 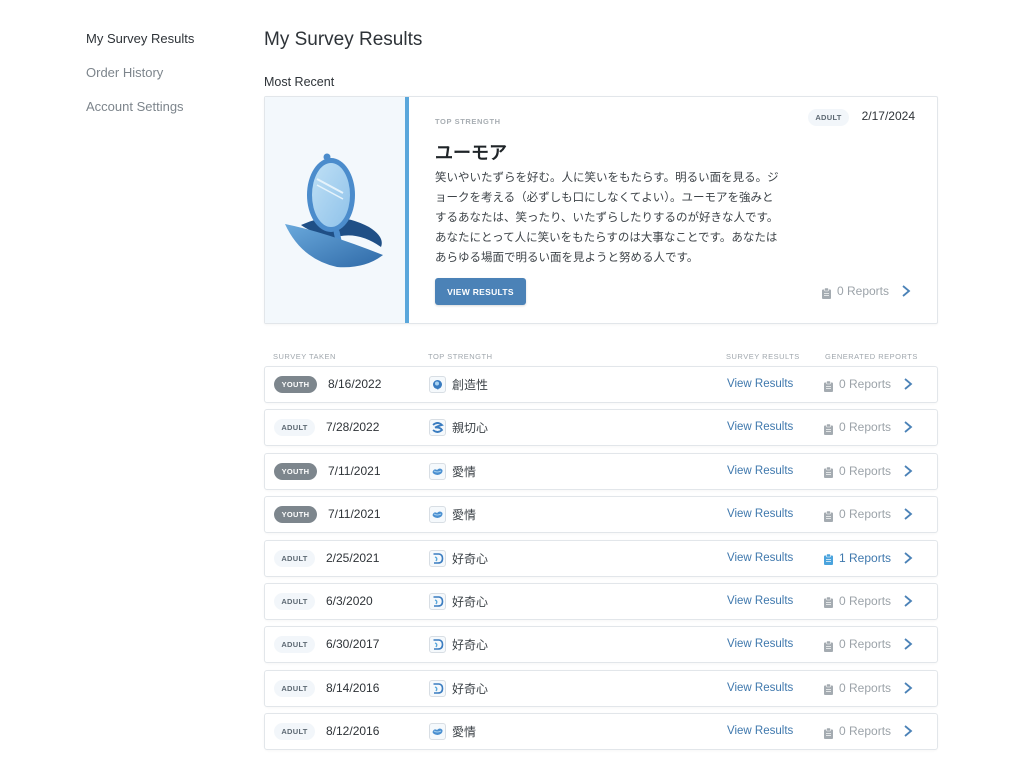 I want to click on header-survey-results: SURVEY RESULTS, so click(x=763, y=356).